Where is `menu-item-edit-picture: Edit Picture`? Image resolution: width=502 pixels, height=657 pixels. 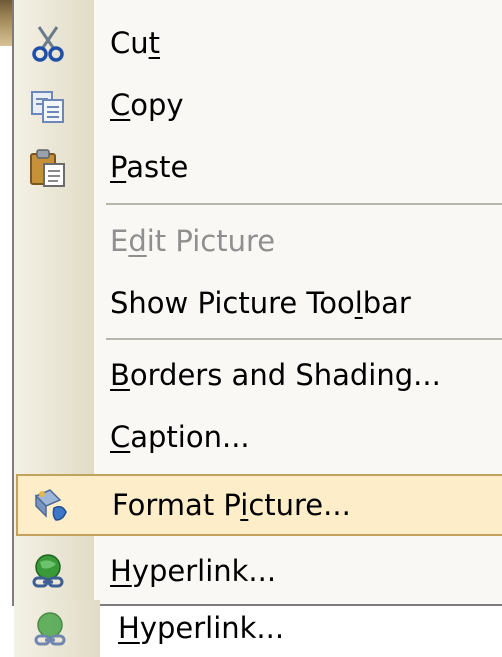
menu-item-edit-picture: Edit Picture is located at coordinates (193, 241).